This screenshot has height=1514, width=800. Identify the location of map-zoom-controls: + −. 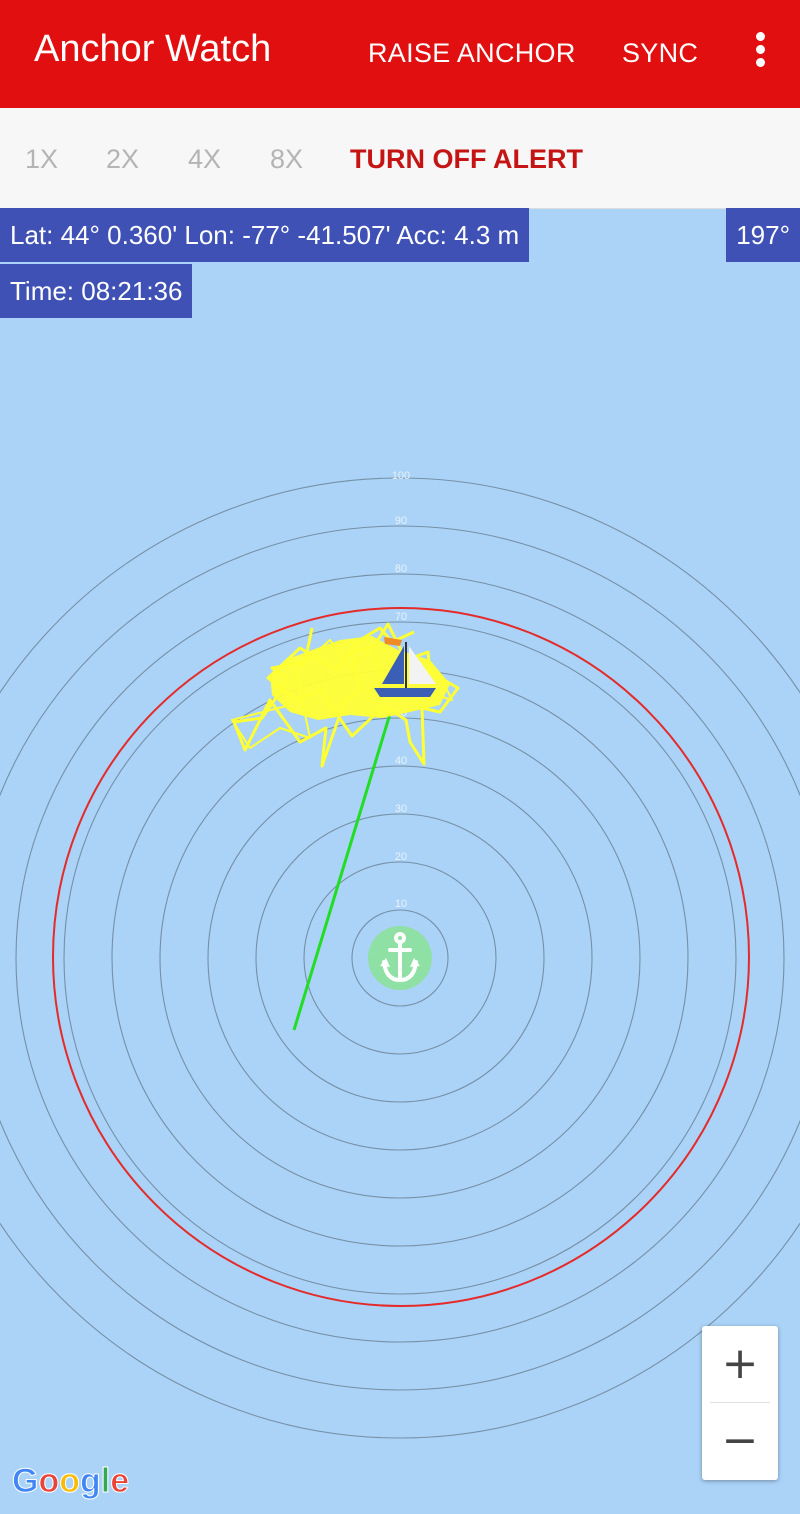
(740, 1403).